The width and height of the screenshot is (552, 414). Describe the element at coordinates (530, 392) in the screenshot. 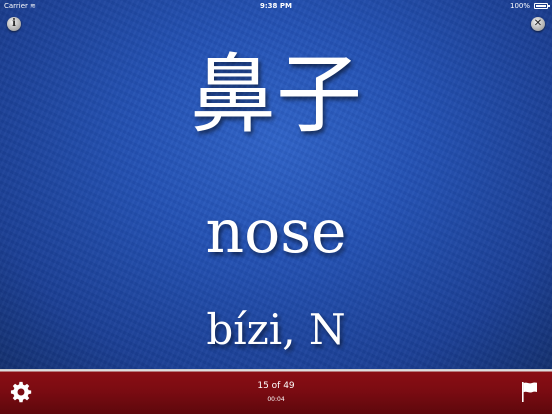

I see `flag-icon` at that location.